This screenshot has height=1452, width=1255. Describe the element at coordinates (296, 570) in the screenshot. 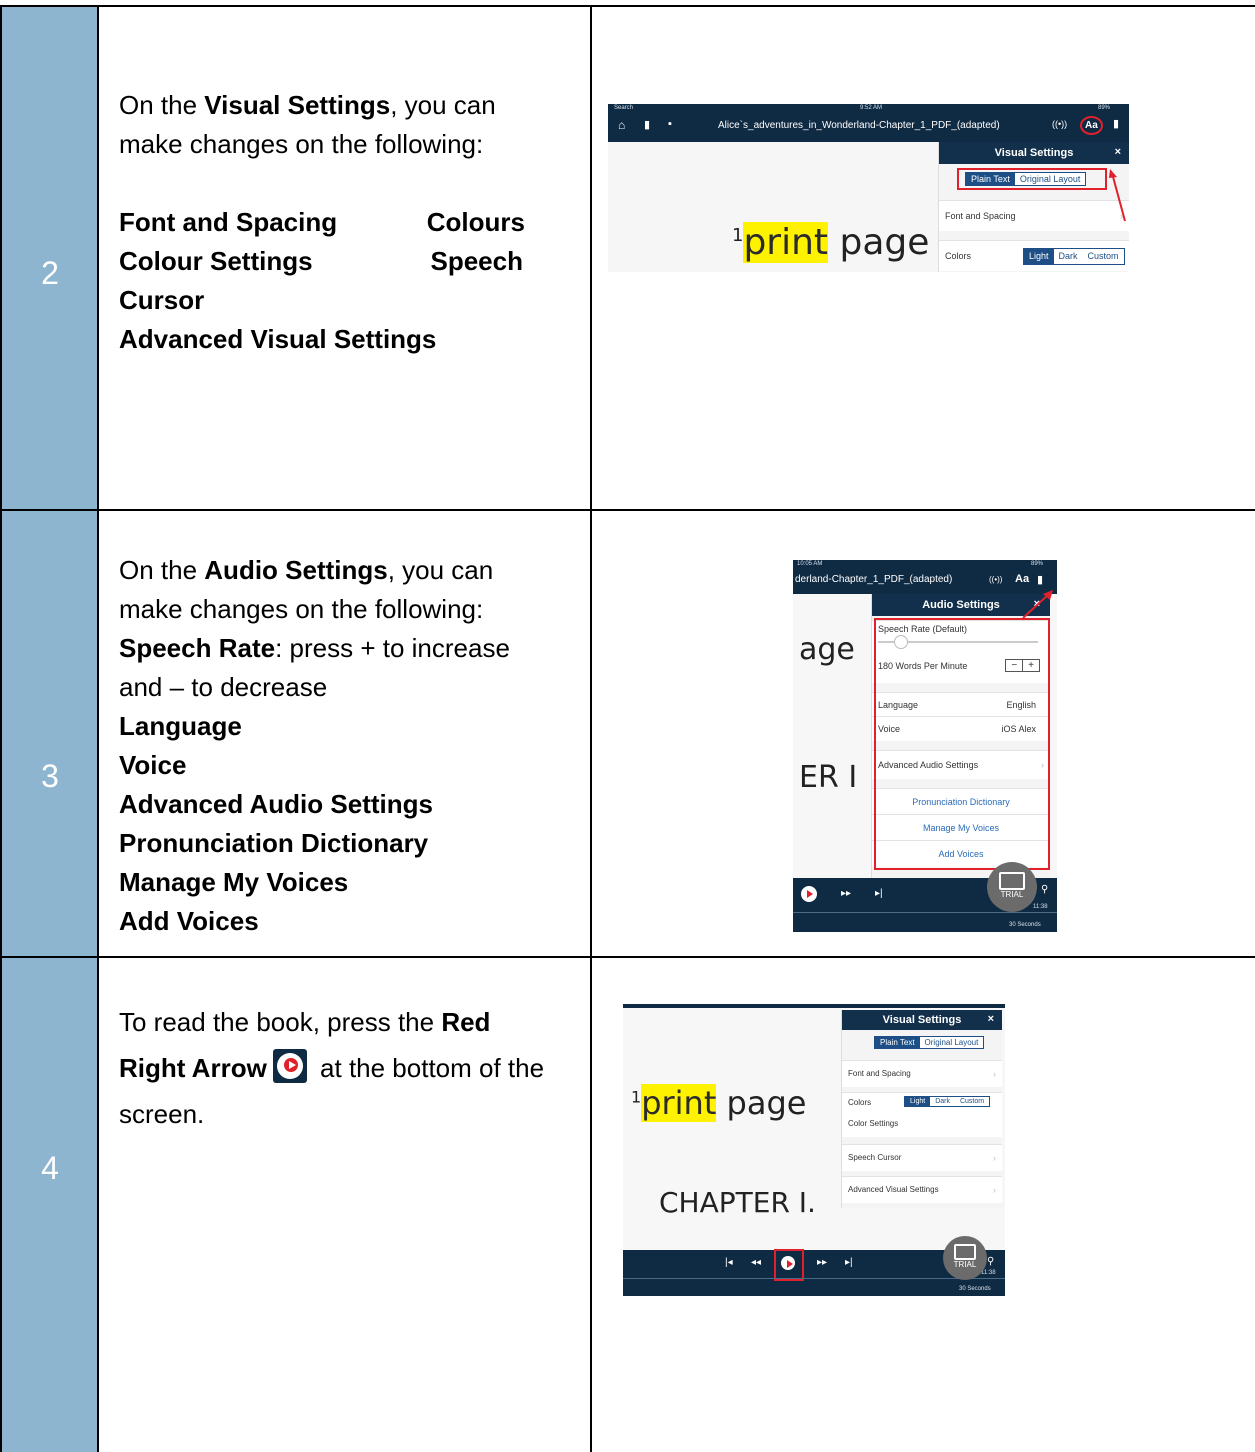

I see `intro-bold: Audio Settings` at that location.